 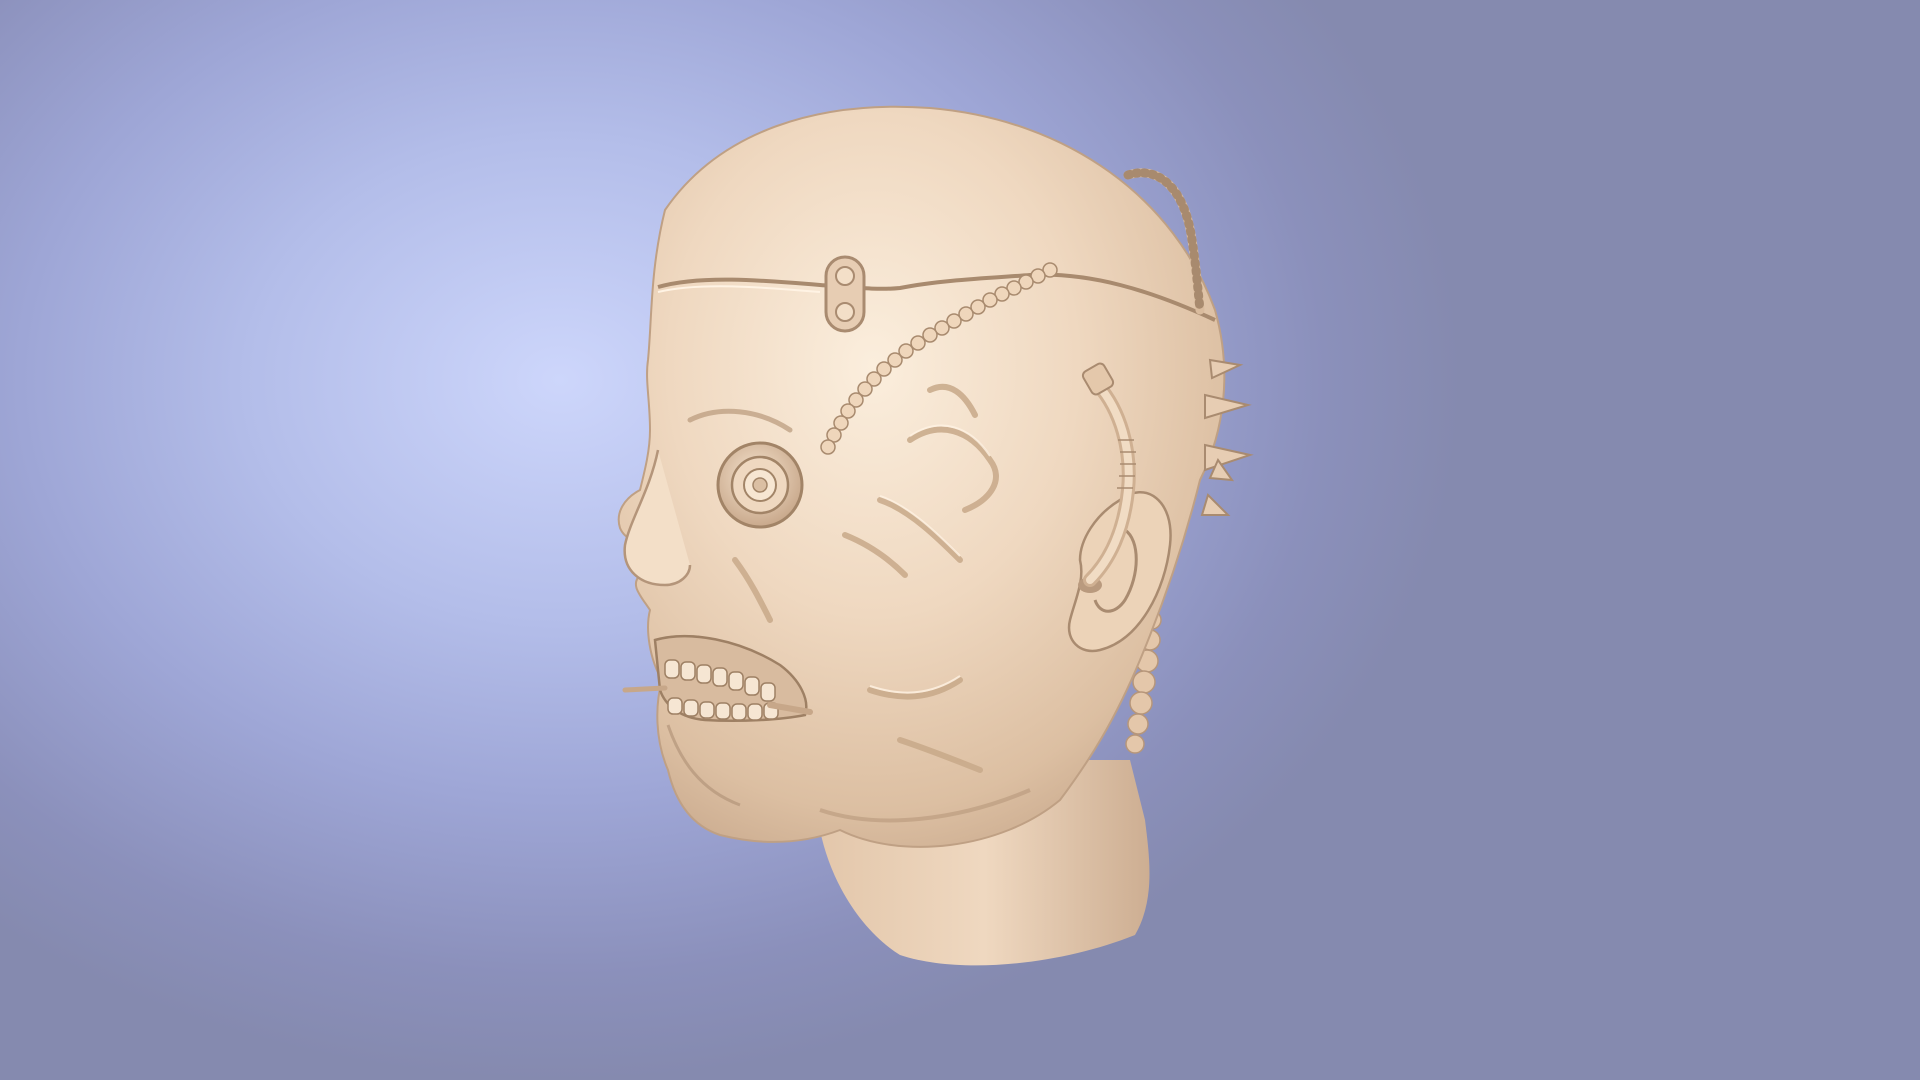 I want to click on cyber-eye, so click(x=760, y=485).